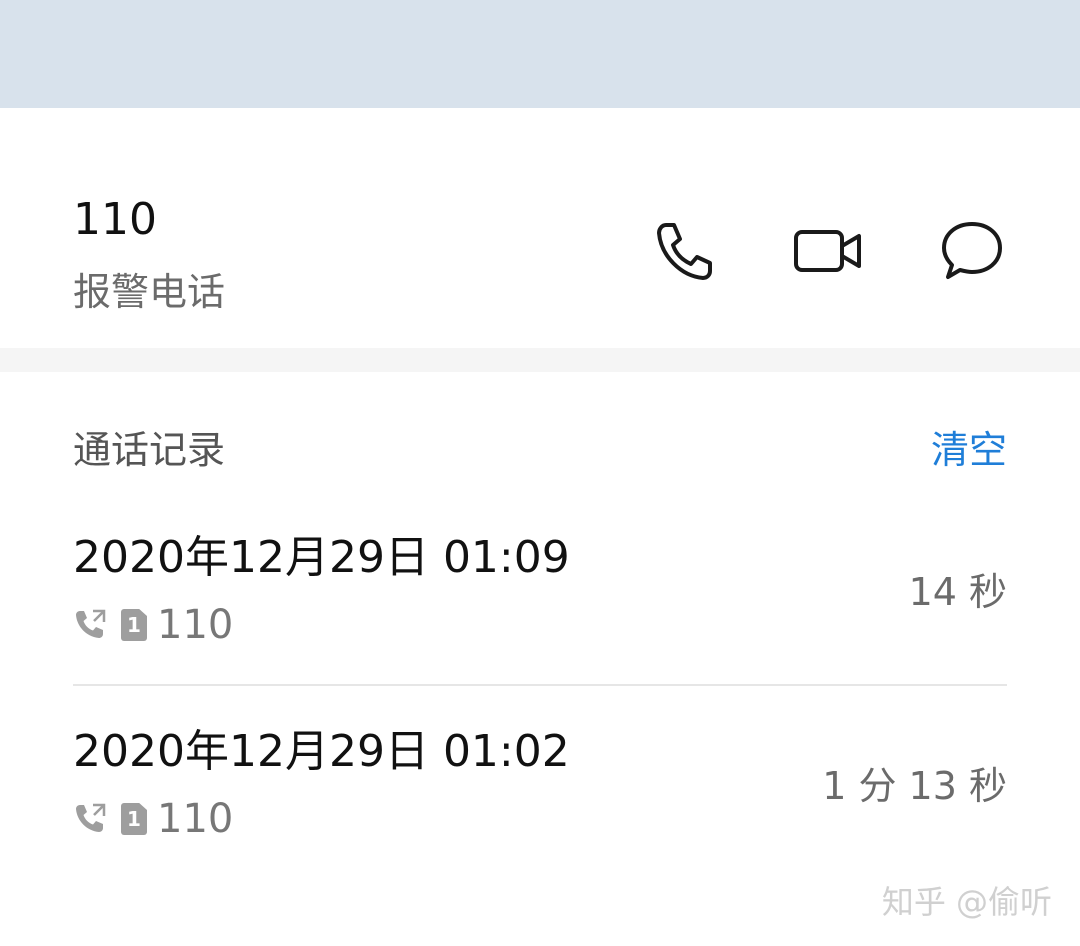 Image resolution: width=1080 pixels, height=946 pixels. What do you see at coordinates (914, 786) in the screenshot?
I see `call-duration: 1 分 13 秒` at bounding box center [914, 786].